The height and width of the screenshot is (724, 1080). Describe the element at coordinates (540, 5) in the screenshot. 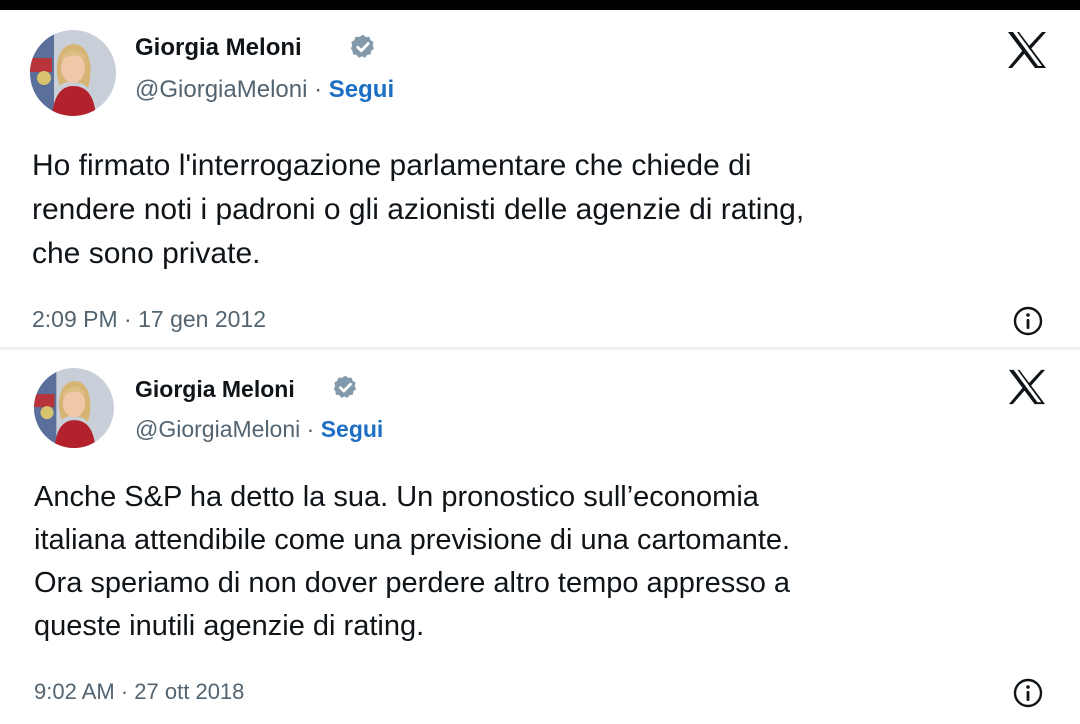

I see `top-edge-bar` at that location.